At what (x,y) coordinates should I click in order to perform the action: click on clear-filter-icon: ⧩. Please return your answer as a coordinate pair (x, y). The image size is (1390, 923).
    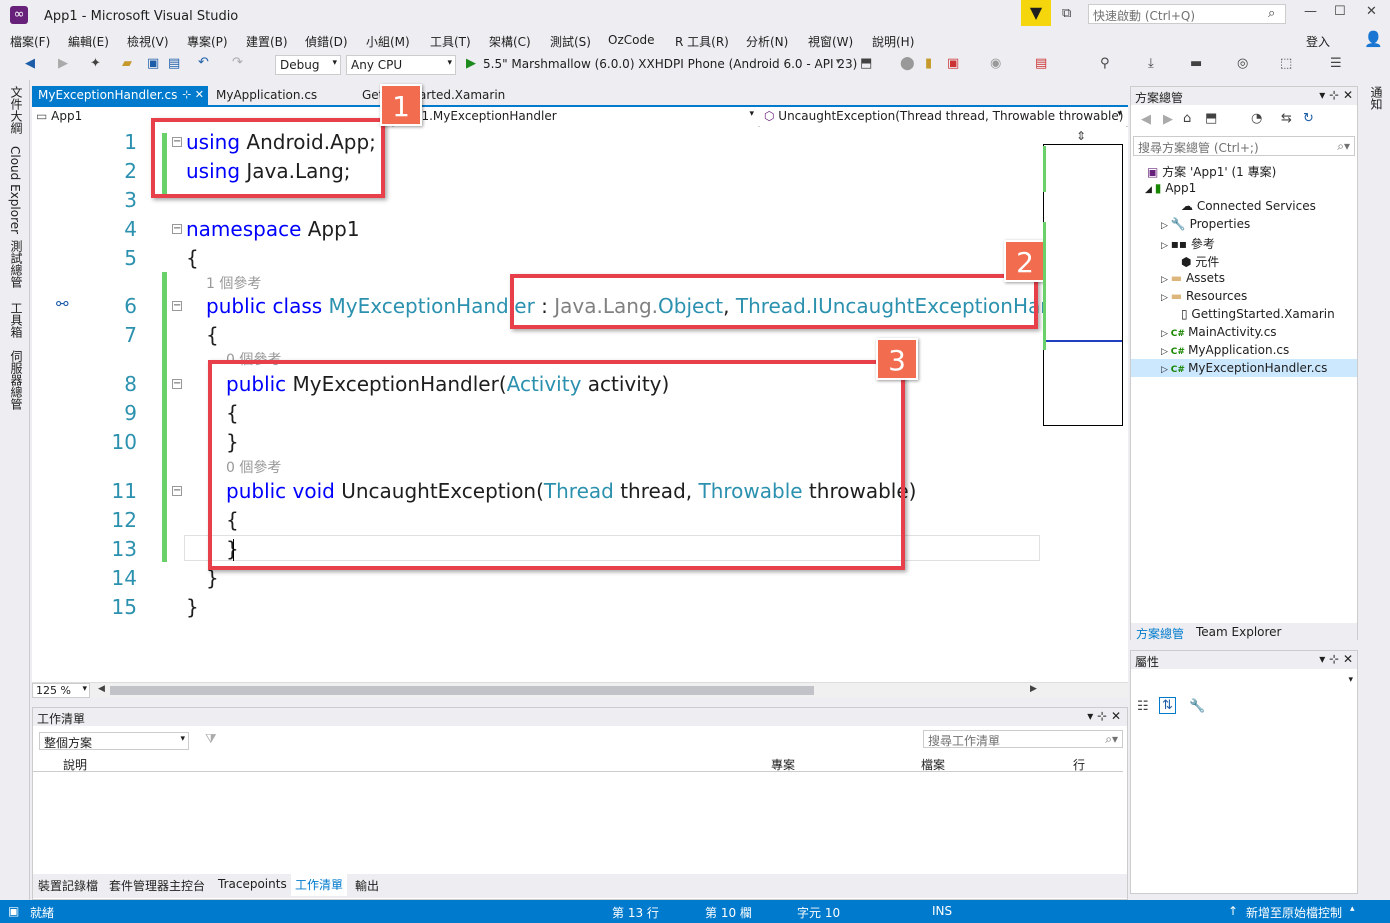
    Looking at the image, I should click on (211, 739).